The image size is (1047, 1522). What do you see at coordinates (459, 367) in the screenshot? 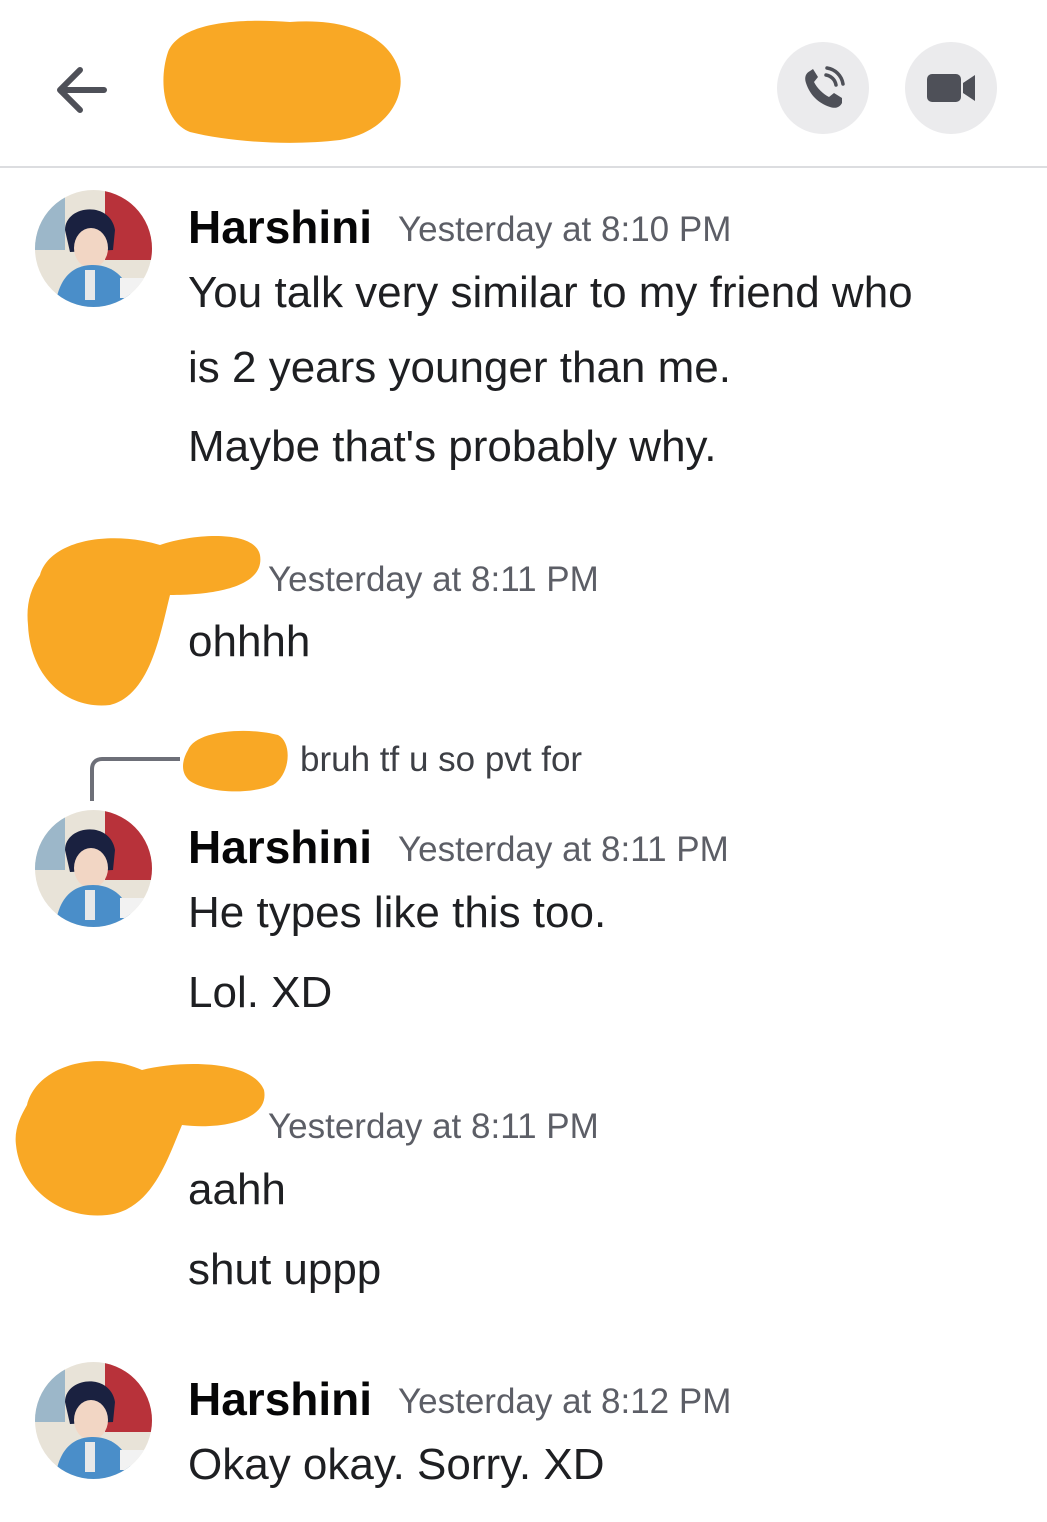
I see `message-line: is 2 years younger than me.` at bounding box center [459, 367].